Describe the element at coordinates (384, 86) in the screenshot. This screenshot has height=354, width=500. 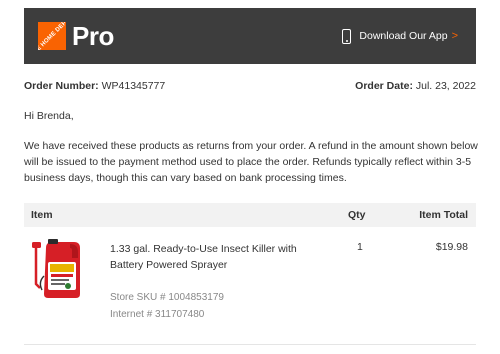
I see `order-date-label: Order Date:` at that location.